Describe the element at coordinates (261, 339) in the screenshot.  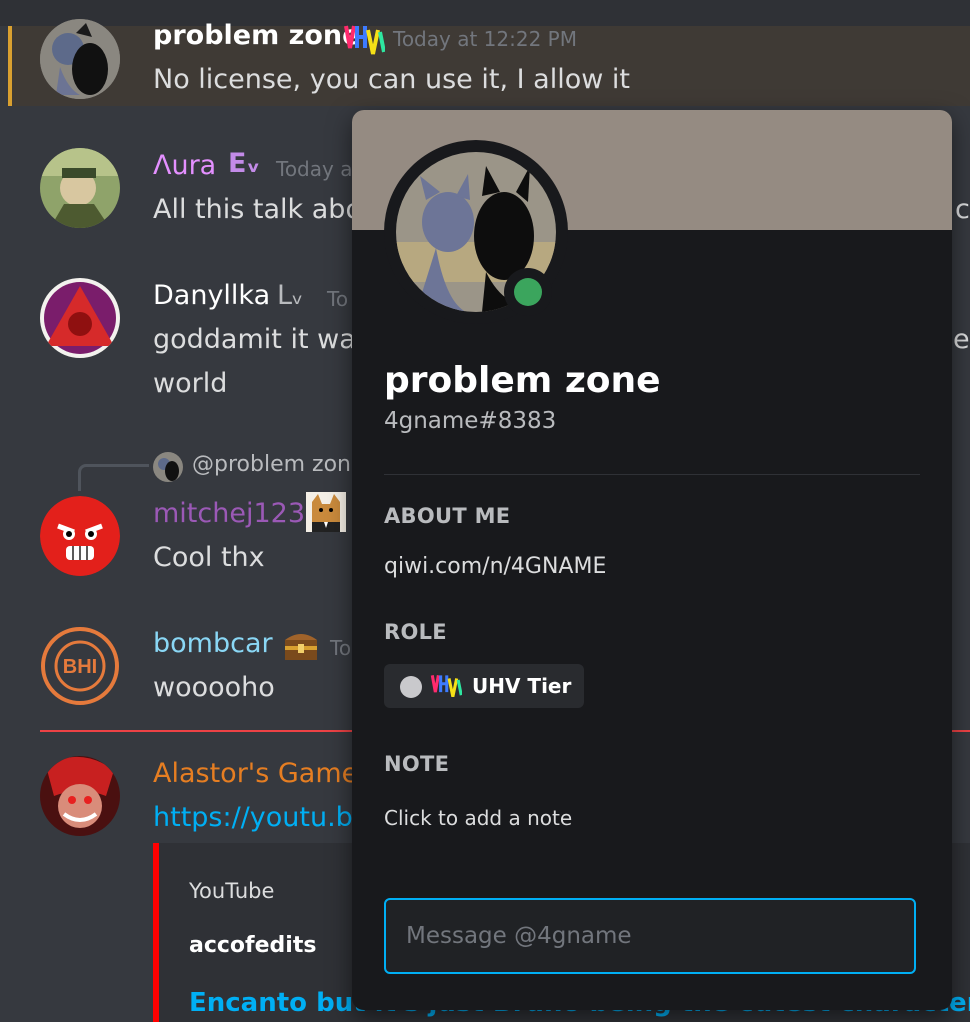
I see `message-text: goddamit it was` at that location.